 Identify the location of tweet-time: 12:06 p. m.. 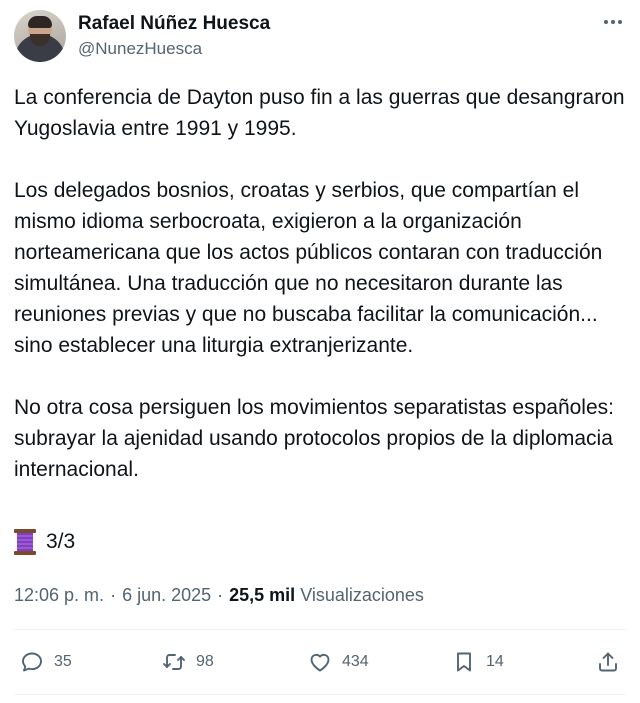
(59, 595).